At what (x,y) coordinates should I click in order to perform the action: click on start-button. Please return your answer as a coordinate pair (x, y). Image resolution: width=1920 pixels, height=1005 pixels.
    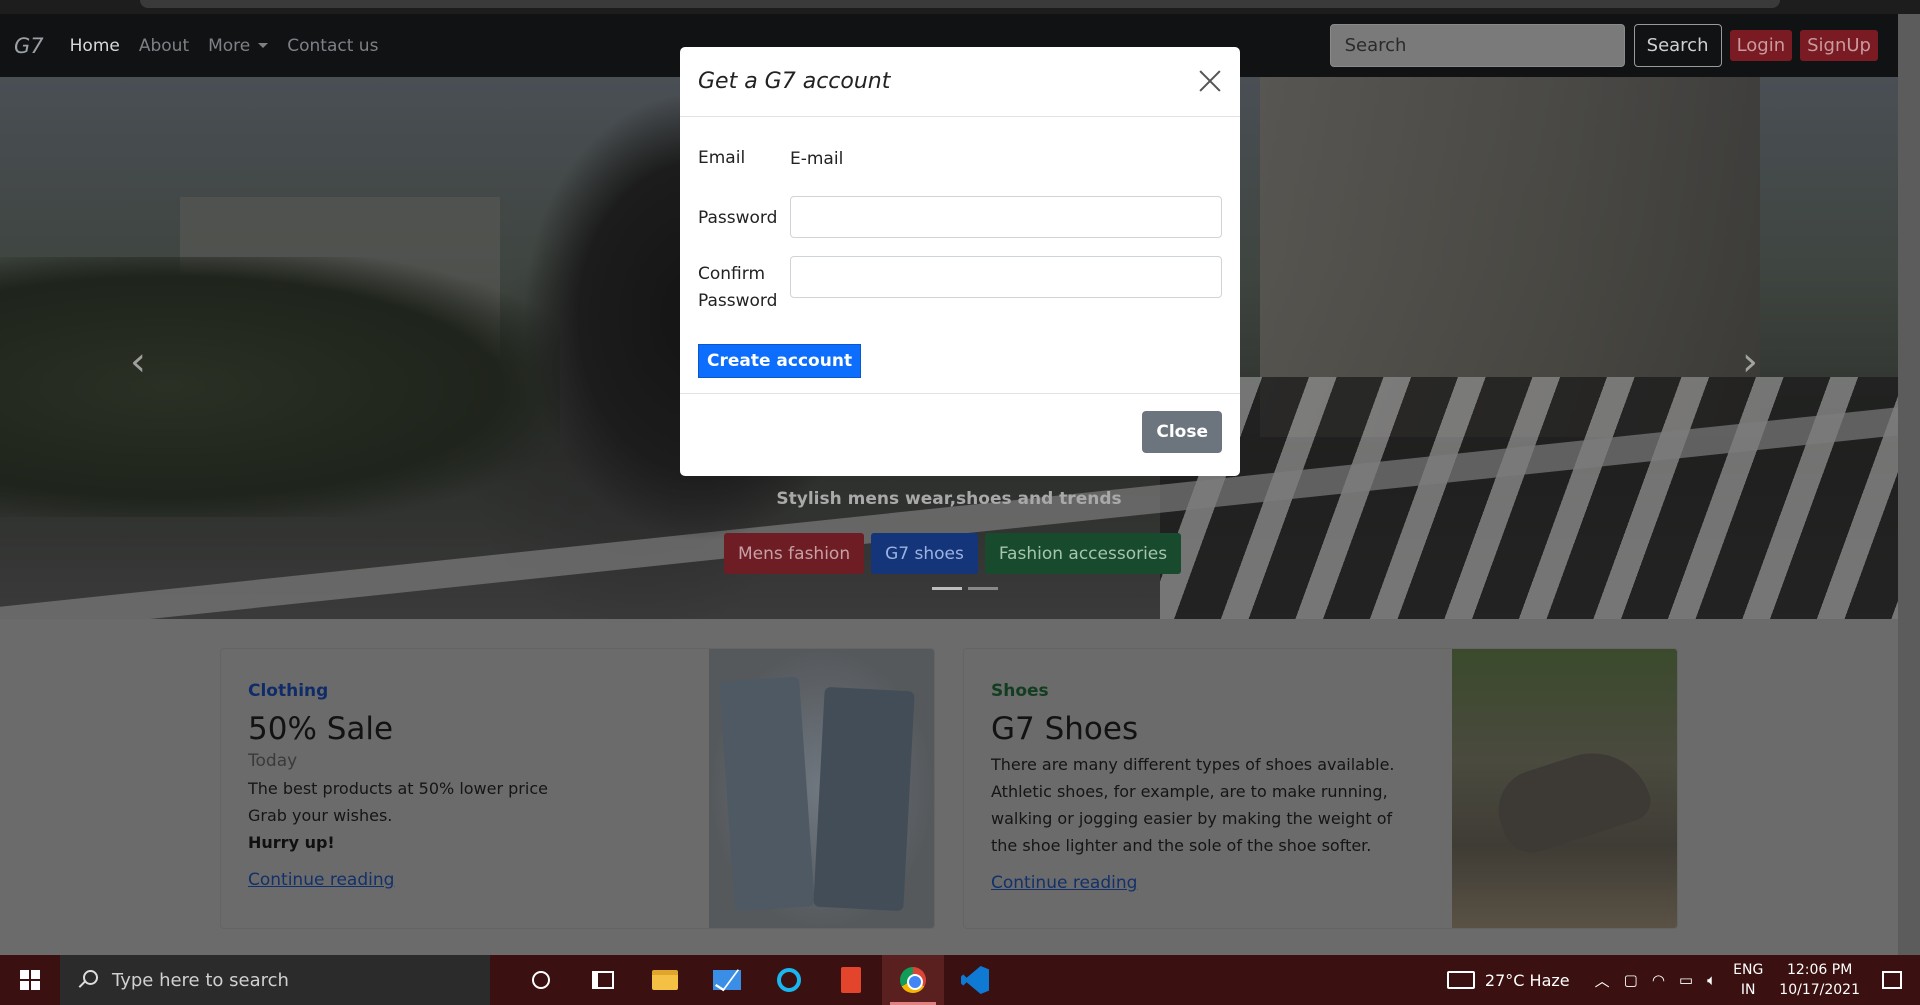
    Looking at the image, I should click on (30, 980).